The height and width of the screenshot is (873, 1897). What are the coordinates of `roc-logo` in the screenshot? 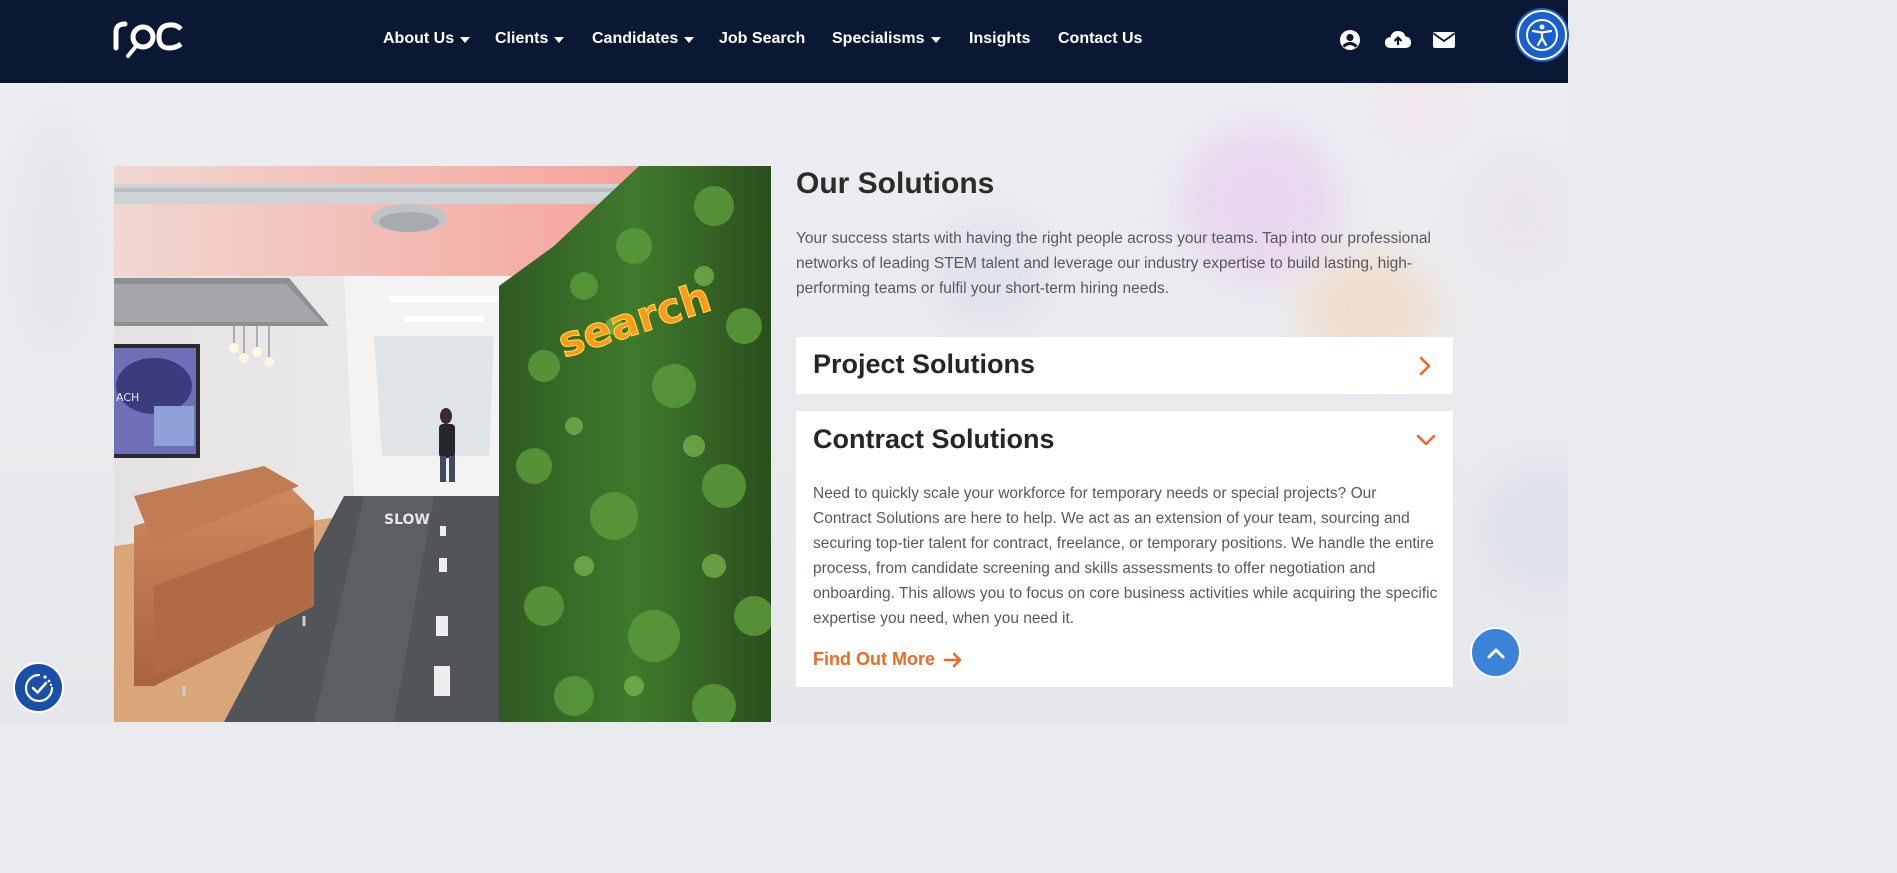 It's located at (148, 39).